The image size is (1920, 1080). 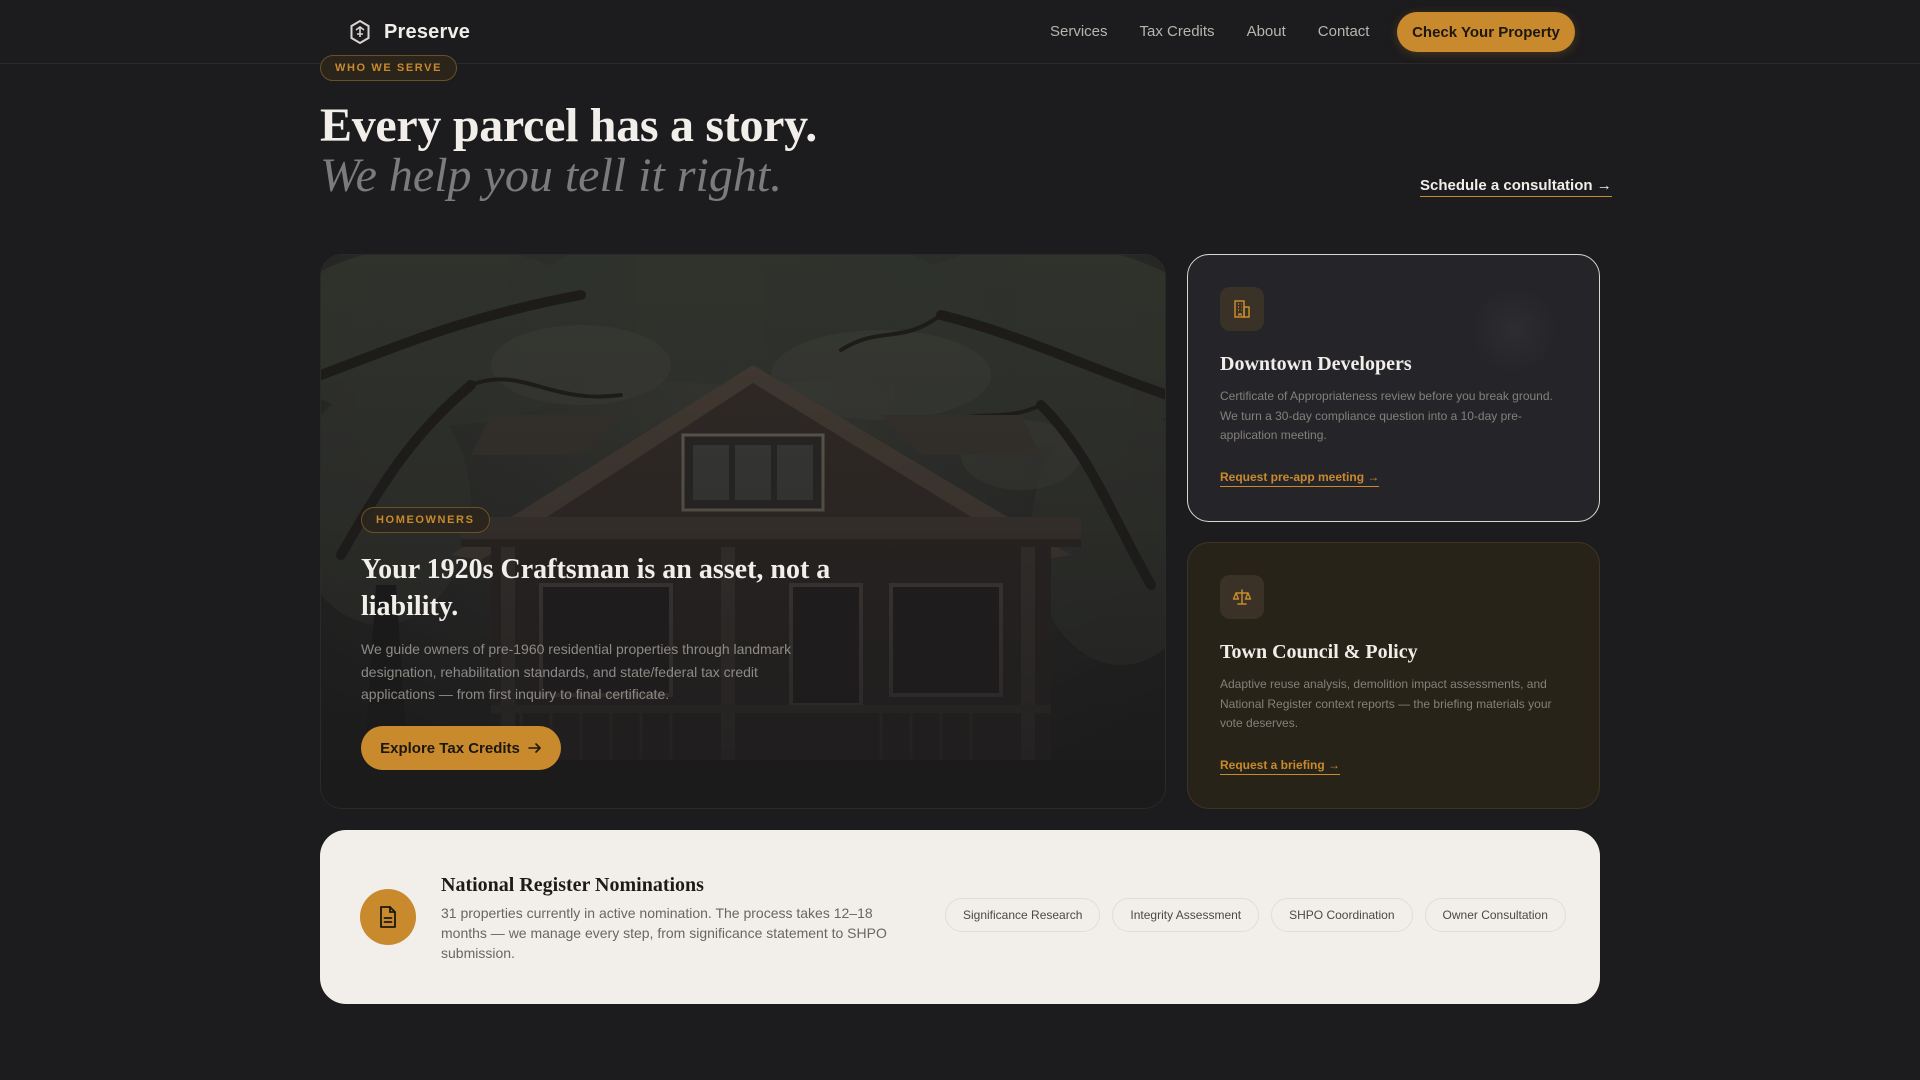 What do you see at coordinates (389, 68) in the screenshot?
I see `section-eyebrow: WHO WE SERVE` at bounding box center [389, 68].